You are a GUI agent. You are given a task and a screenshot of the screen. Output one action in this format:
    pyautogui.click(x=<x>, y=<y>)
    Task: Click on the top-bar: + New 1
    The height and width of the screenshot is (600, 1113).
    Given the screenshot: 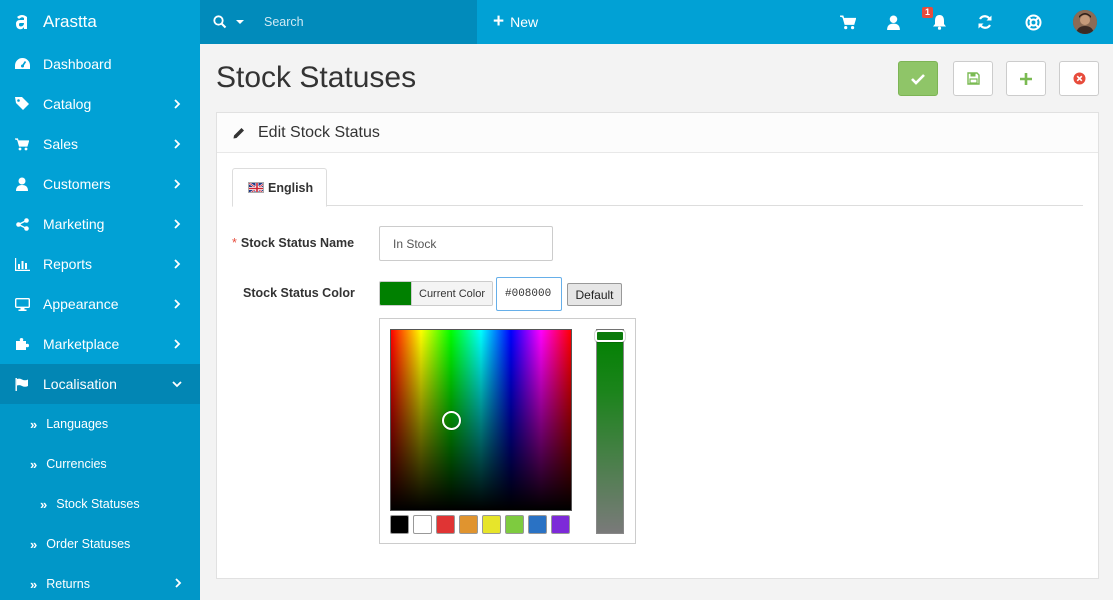 What is the action you would take?
    pyautogui.click(x=656, y=22)
    